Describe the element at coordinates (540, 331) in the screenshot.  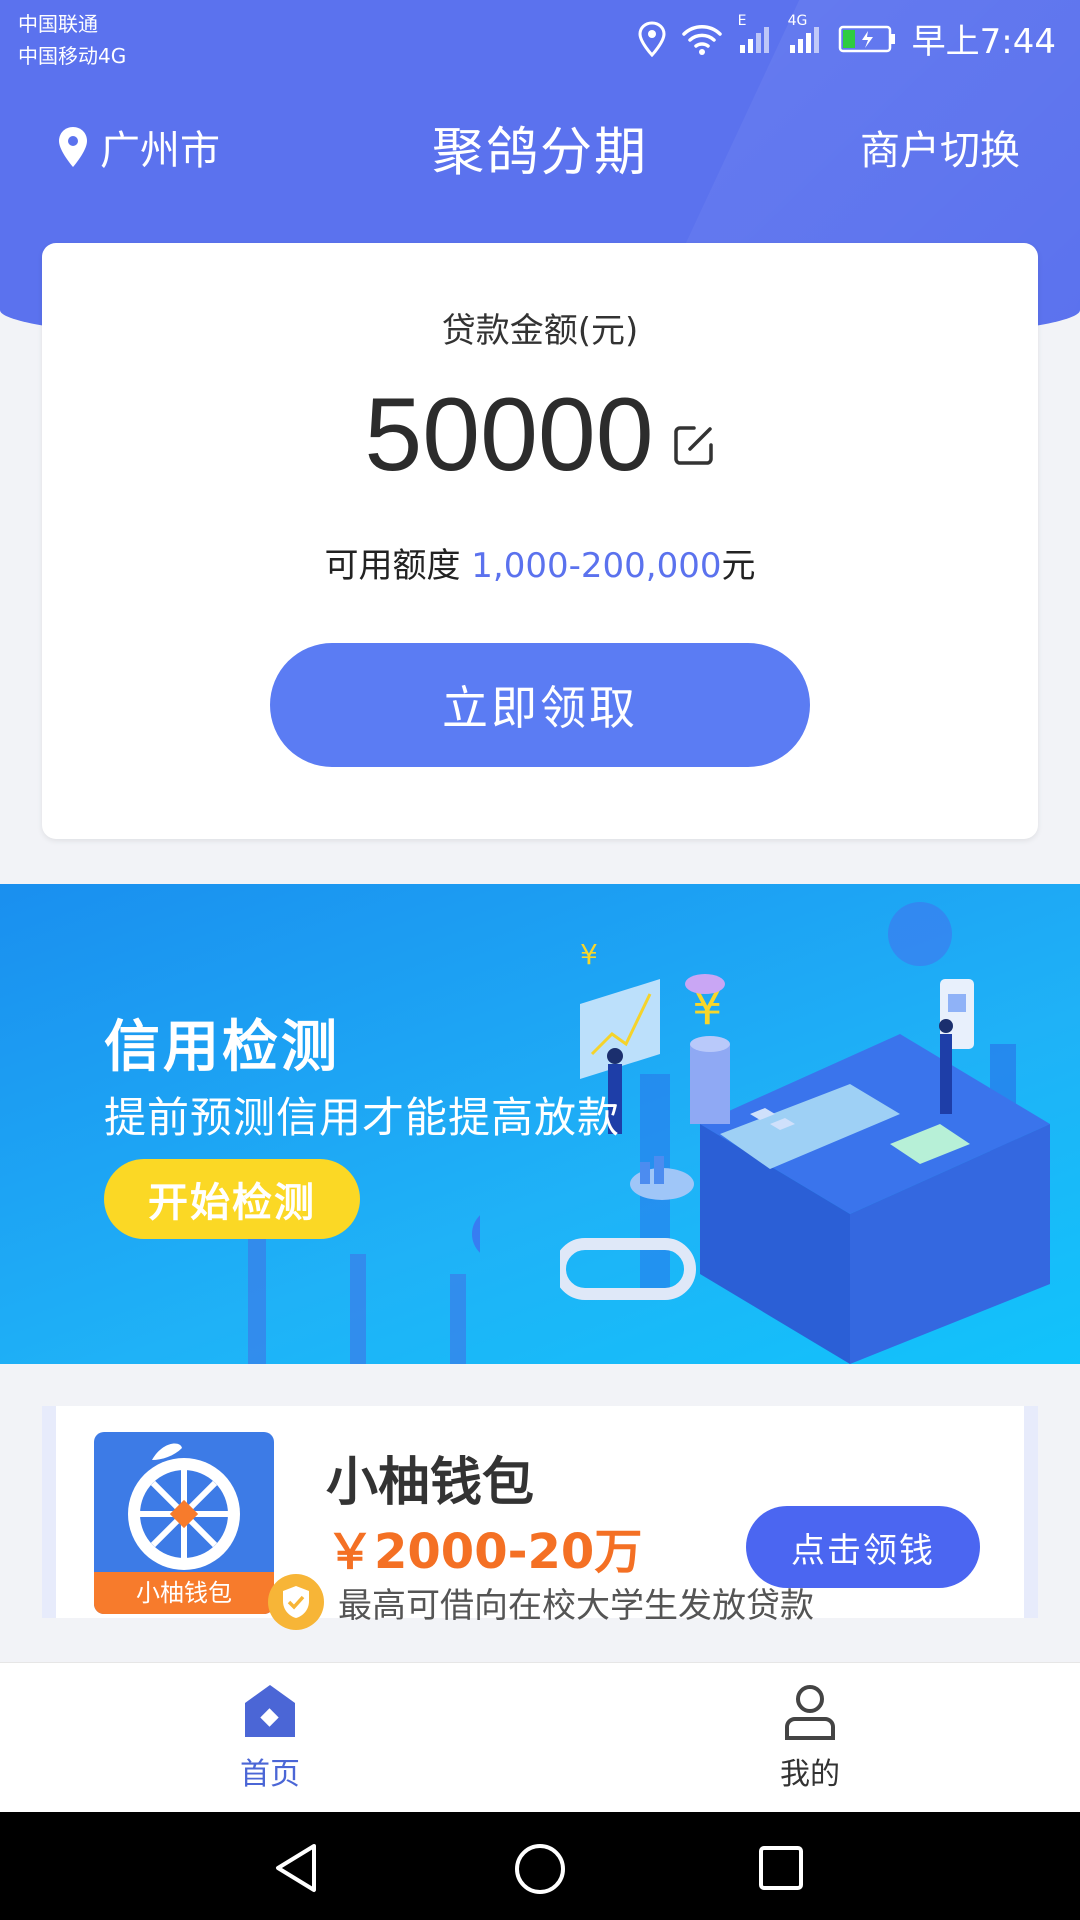
I see `loan-amount-label: 贷款金额(元)` at that location.